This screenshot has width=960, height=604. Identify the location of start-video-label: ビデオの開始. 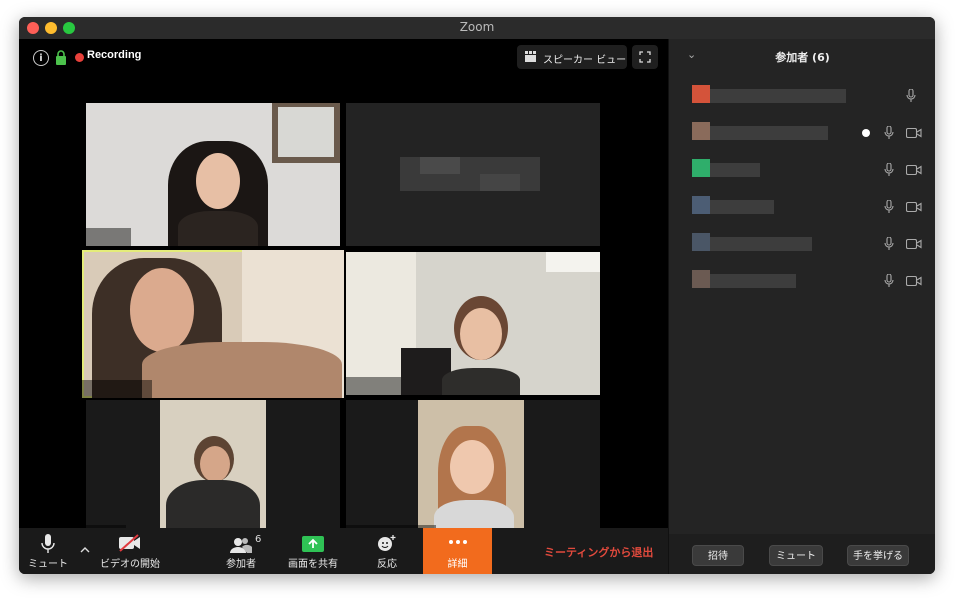
(130, 564).